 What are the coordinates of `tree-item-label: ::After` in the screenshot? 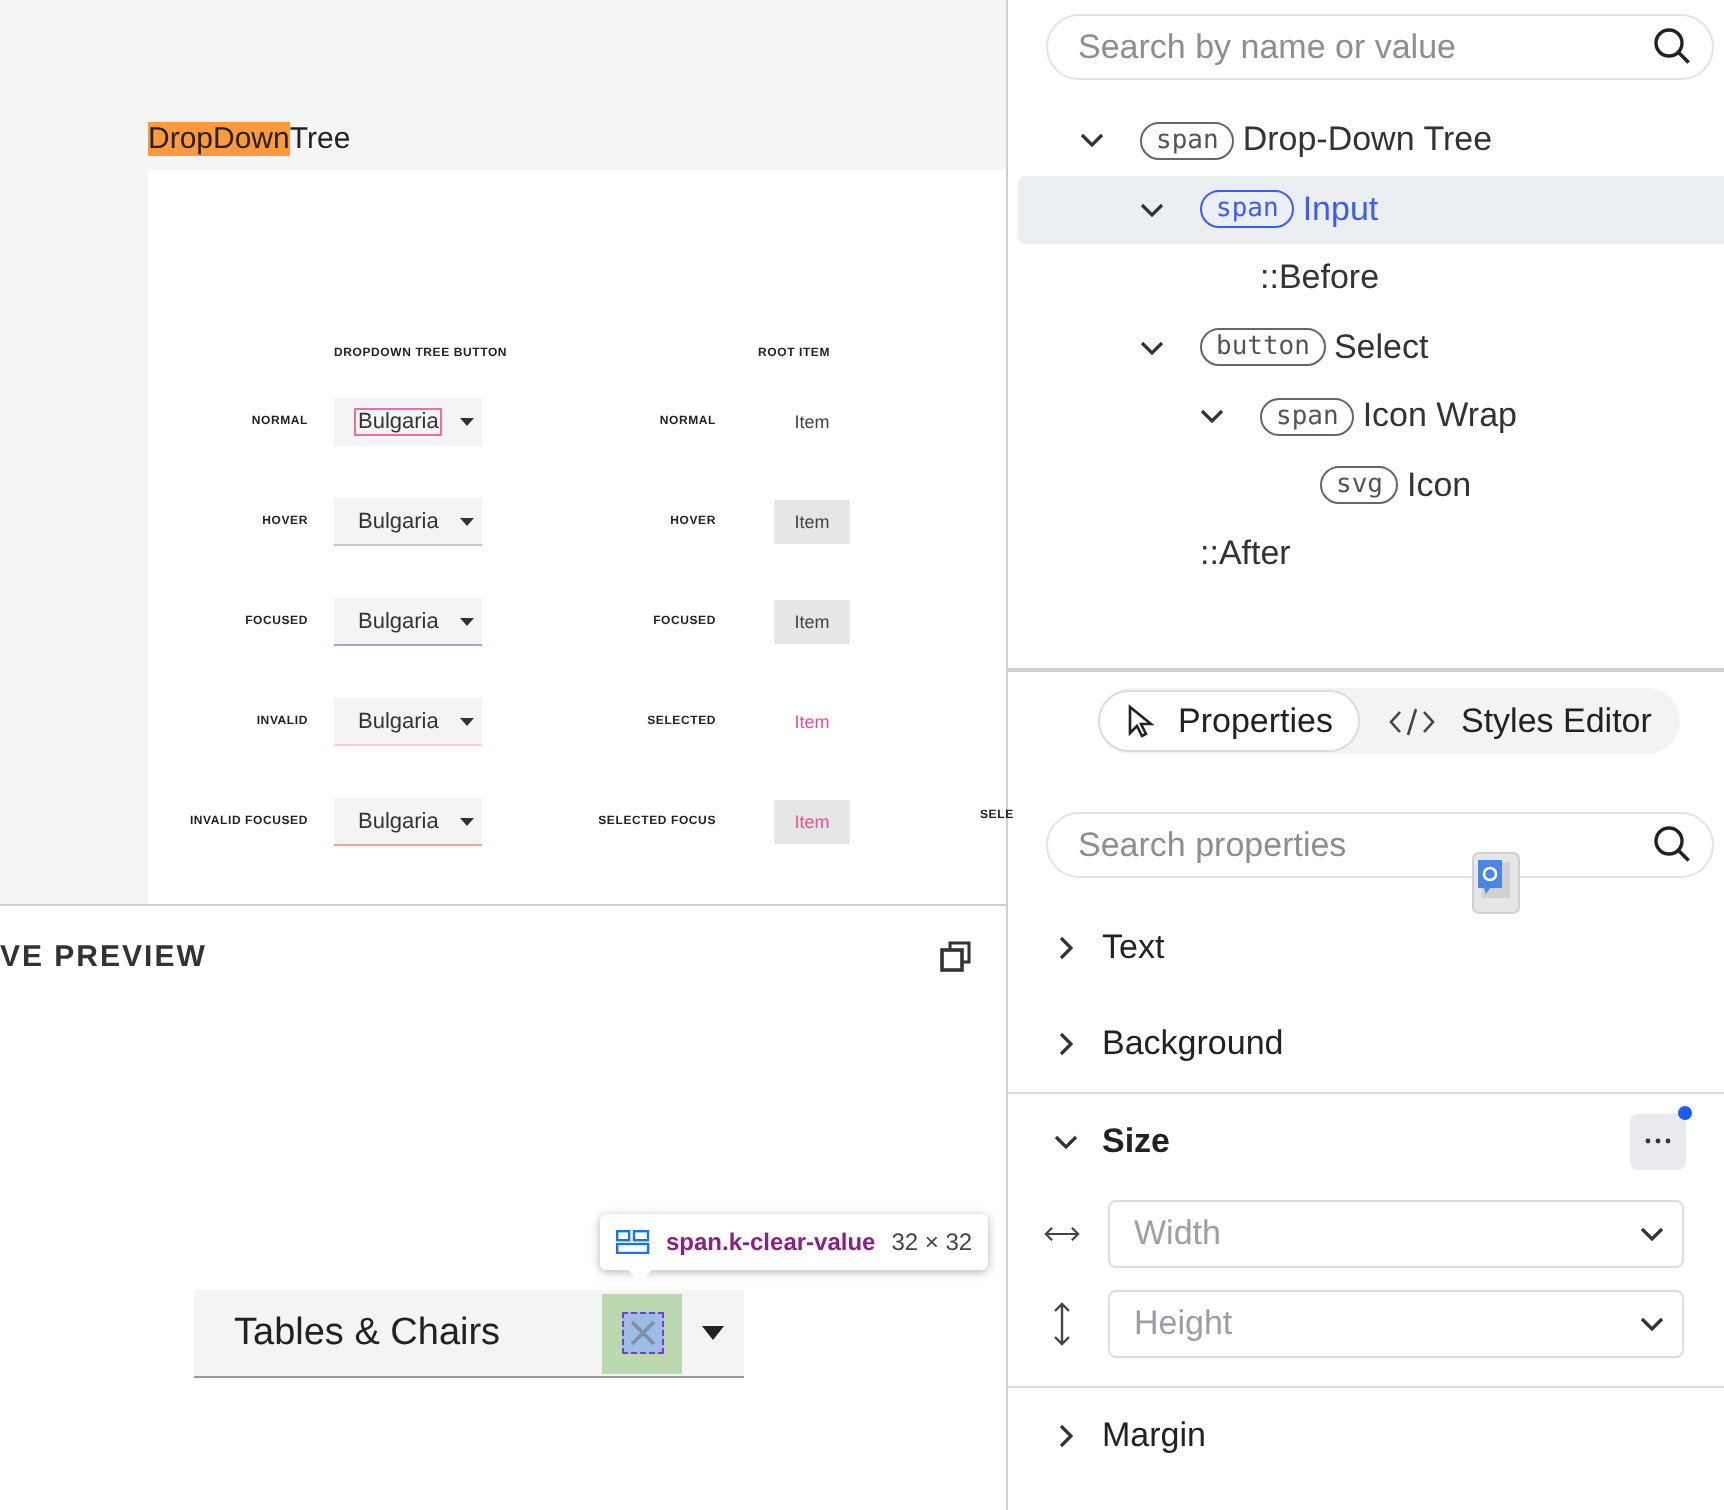 It's located at (1245, 554).